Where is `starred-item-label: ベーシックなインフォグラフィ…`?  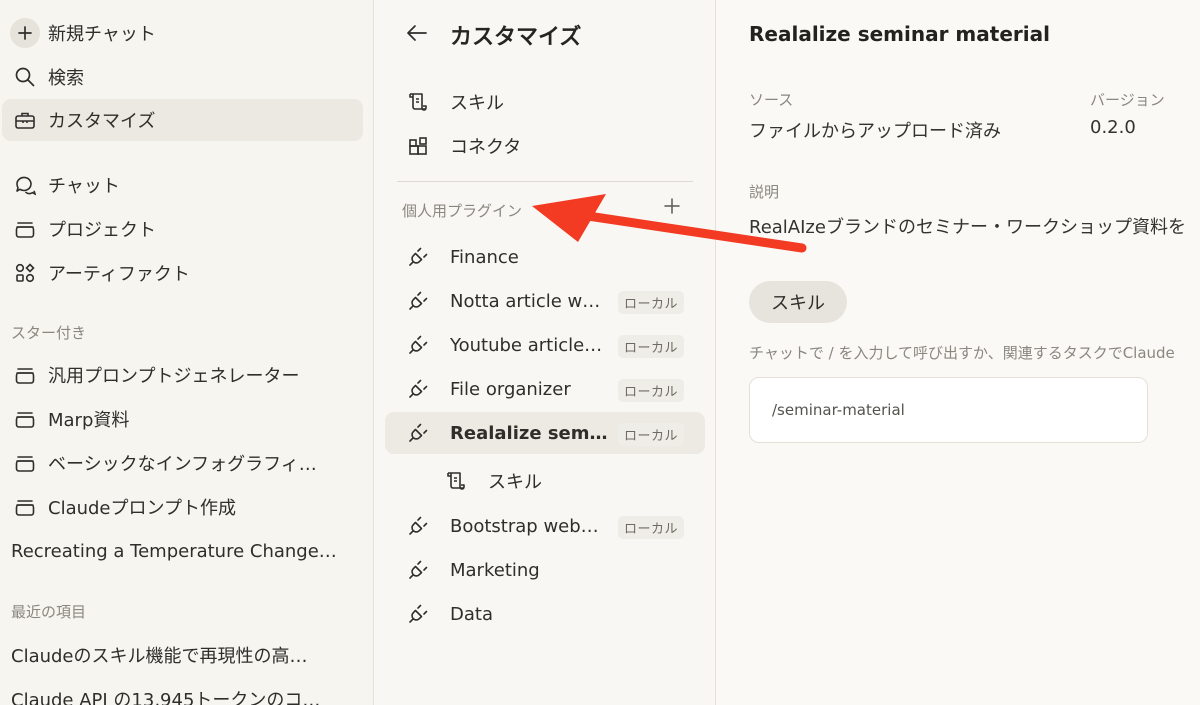
starred-item-label: ベーシックなインフォグラフィ… is located at coordinates (182, 464).